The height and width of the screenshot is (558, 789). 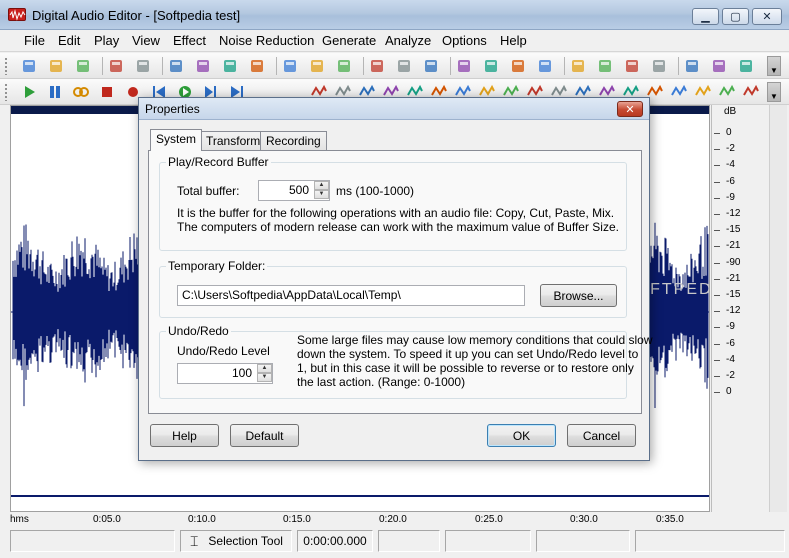 I want to click on status-tool-label: Selection Tool, so click(x=245, y=541).